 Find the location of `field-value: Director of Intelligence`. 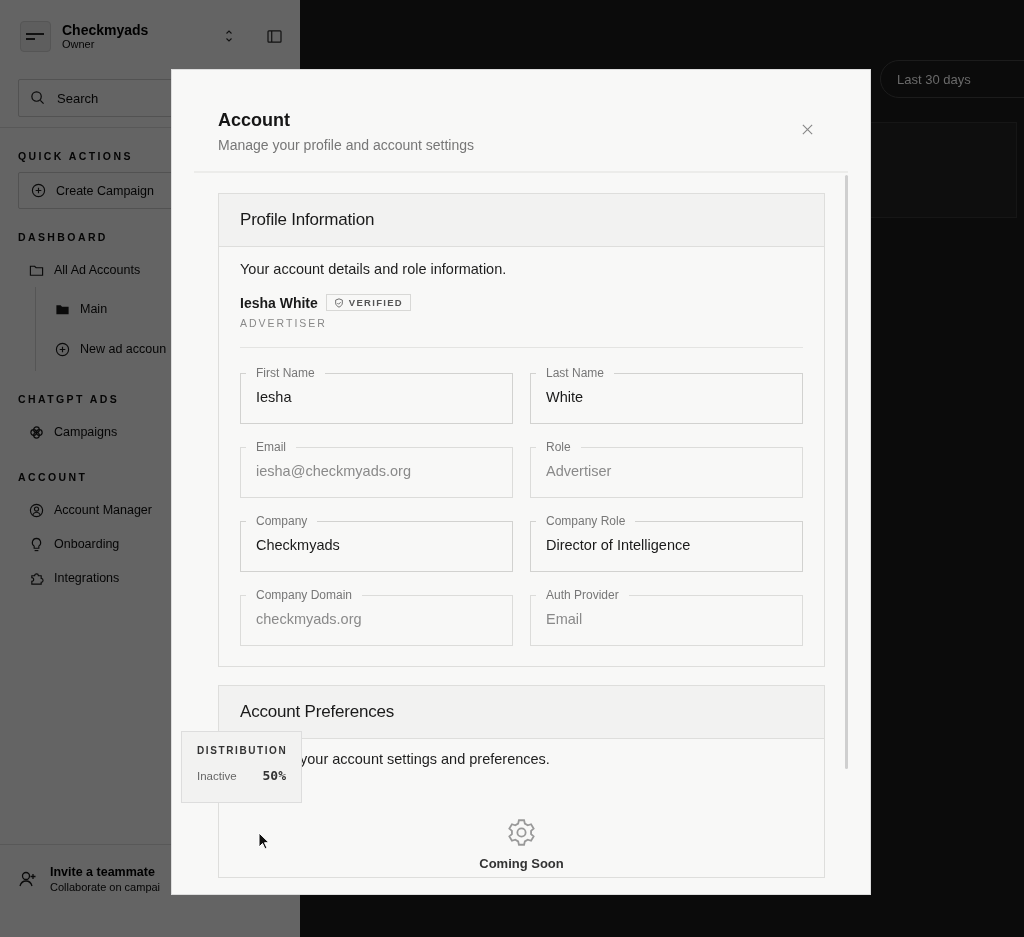

field-value: Director of Intelligence is located at coordinates (618, 545).